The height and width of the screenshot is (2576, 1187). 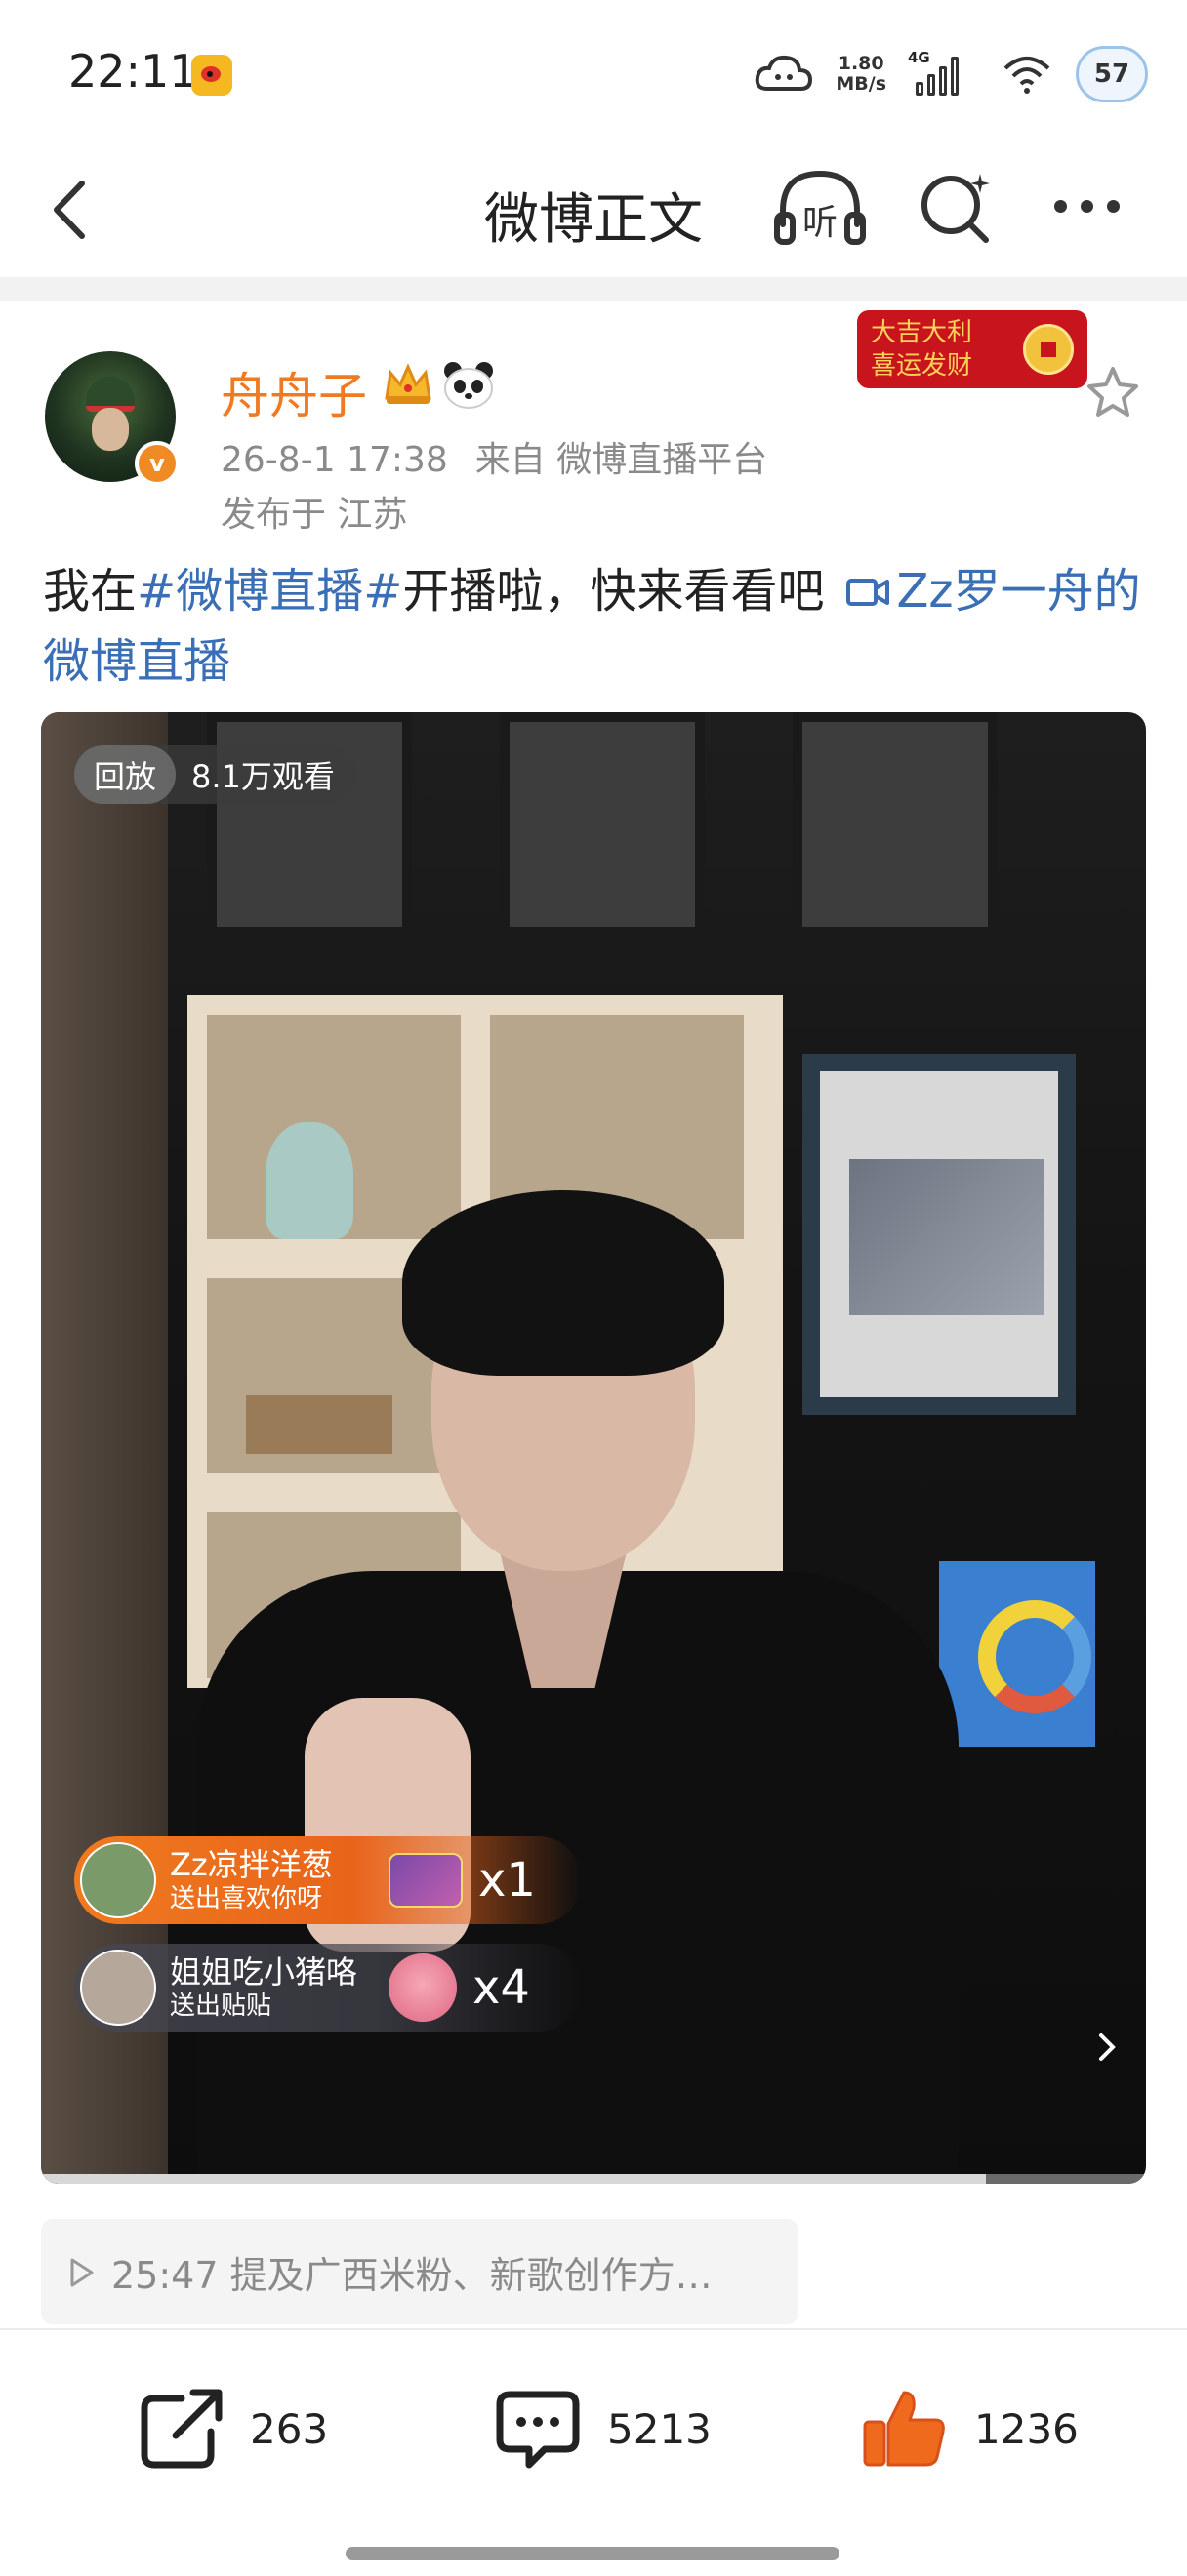 What do you see at coordinates (251, 1864) in the screenshot?
I see `gift-sender-name: Zz凉拌洋葱` at bounding box center [251, 1864].